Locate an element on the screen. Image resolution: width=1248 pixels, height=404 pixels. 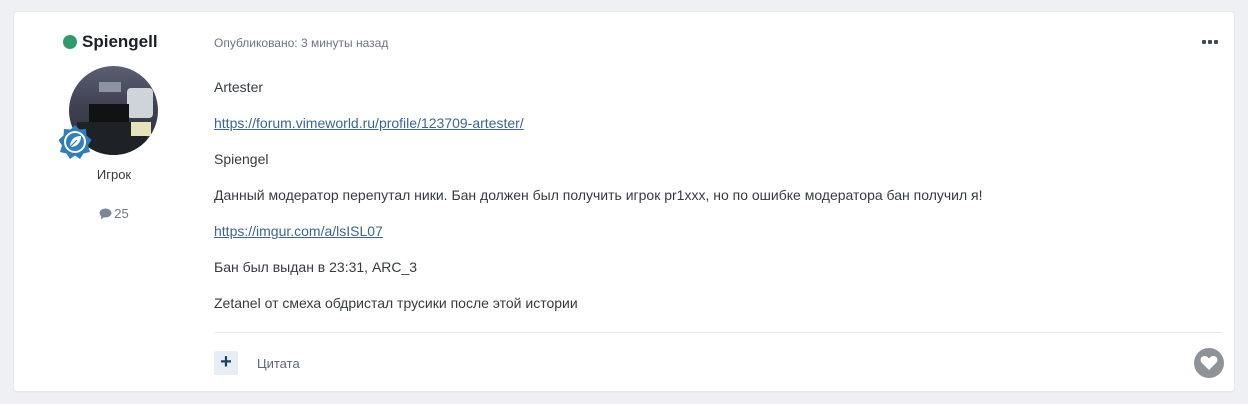
post-count-value: 25 is located at coordinates (121, 213).